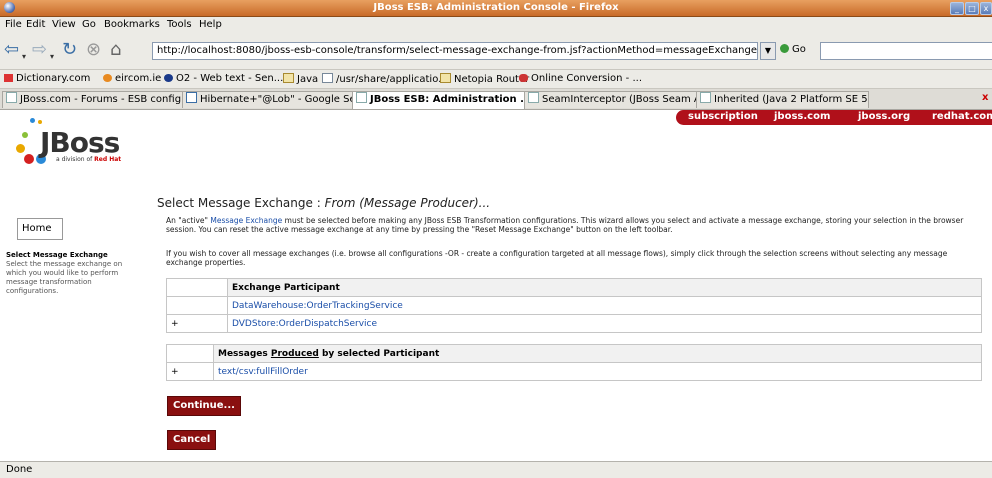 Image resolution: width=992 pixels, height=478 pixels. Describe the element at coordinates (799, 49) in the screenshot. I see `go-label: Go` at that location.